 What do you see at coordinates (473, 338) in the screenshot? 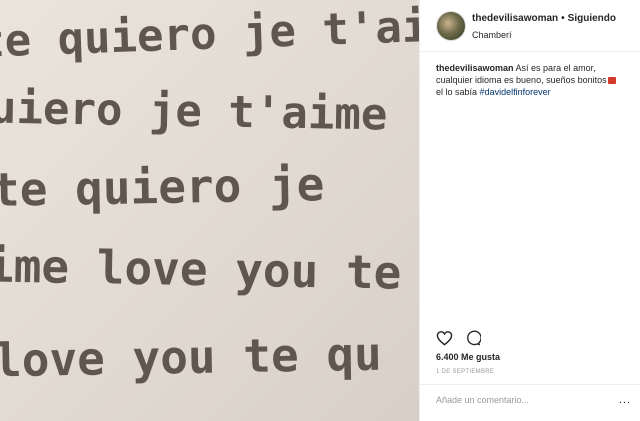
I see `comment-bubble-icon` at bounding box center [473, 338].